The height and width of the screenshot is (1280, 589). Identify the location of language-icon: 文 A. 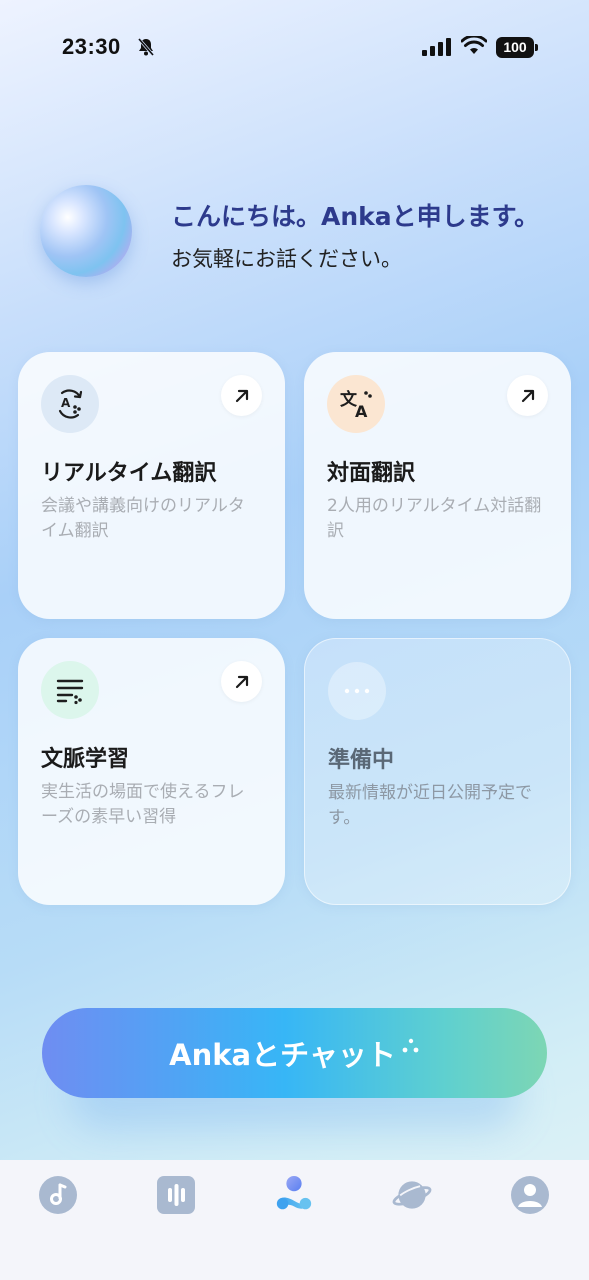
(356, 404).